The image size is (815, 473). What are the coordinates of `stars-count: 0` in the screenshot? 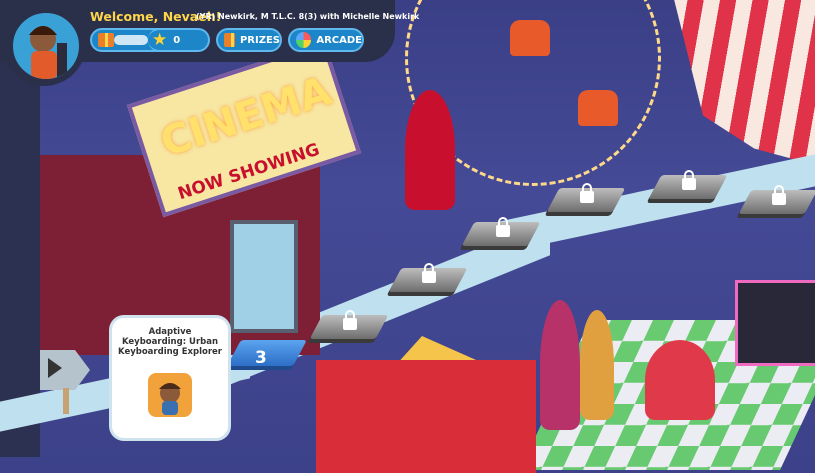 It's located at (177, 40).